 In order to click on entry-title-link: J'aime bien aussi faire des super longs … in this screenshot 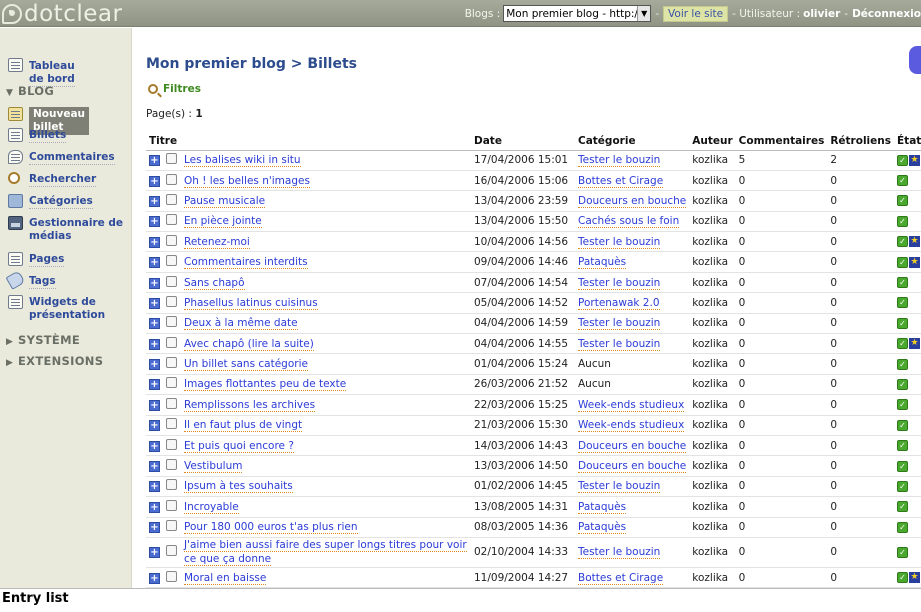, I will do `click(325, 553)`.